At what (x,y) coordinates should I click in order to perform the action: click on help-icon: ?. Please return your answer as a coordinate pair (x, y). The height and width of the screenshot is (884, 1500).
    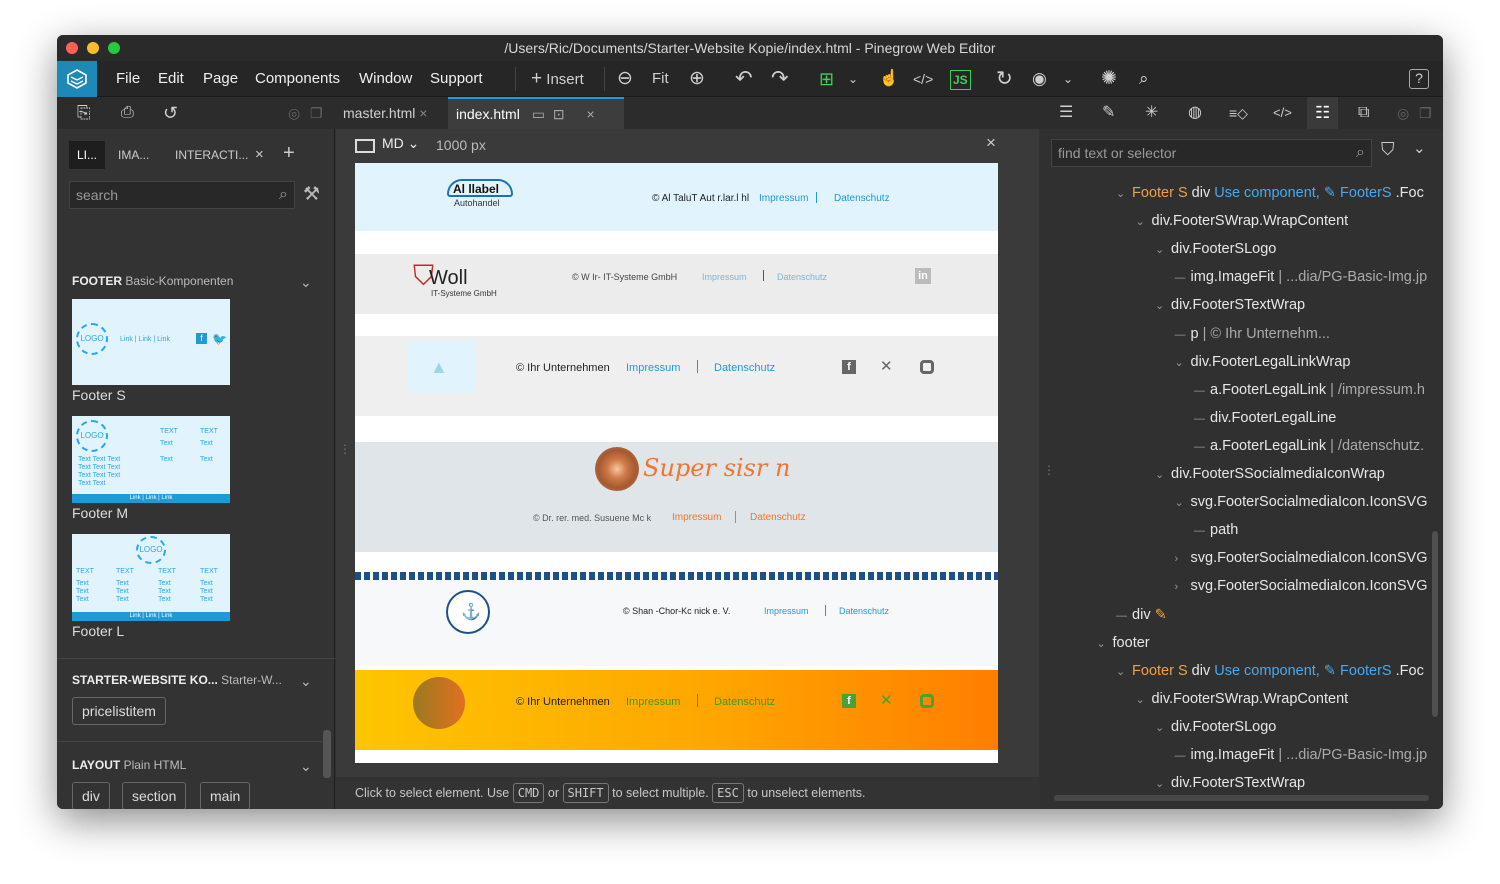
    Looking at the image, I should click on (1419, 79).